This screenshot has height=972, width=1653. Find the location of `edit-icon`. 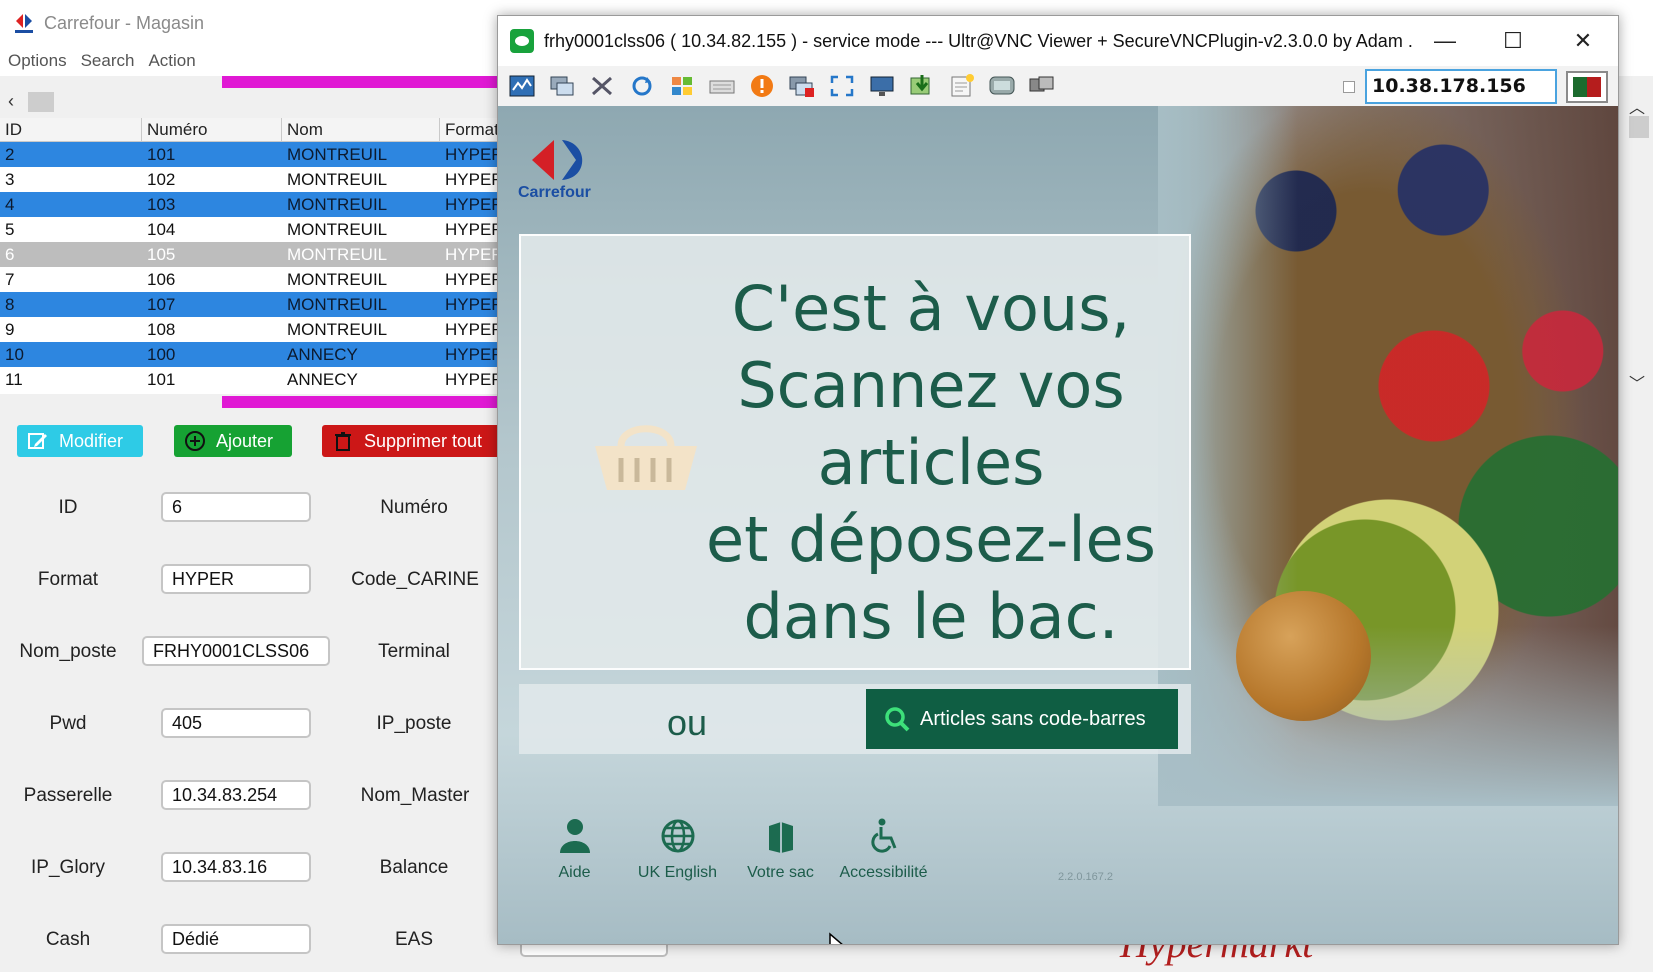

edit-icon is located at coordinates (38, 441).